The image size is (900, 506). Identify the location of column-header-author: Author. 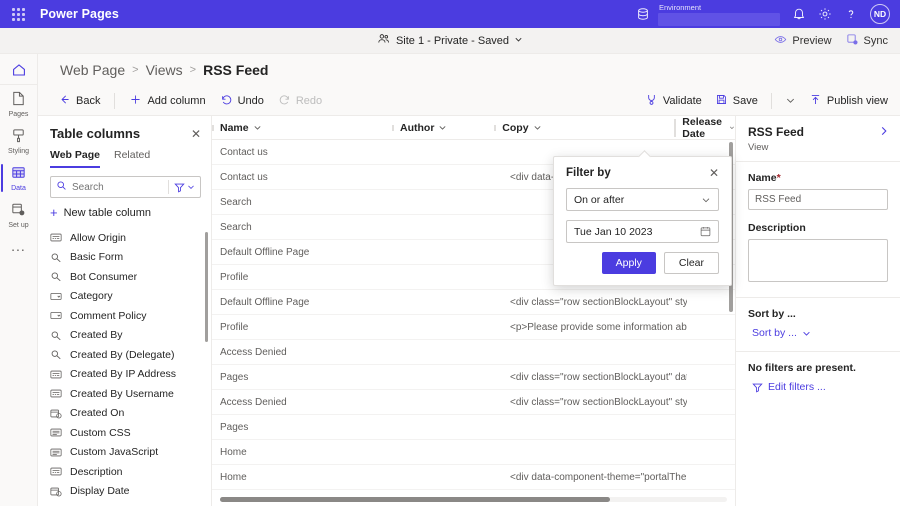
(443, 128).